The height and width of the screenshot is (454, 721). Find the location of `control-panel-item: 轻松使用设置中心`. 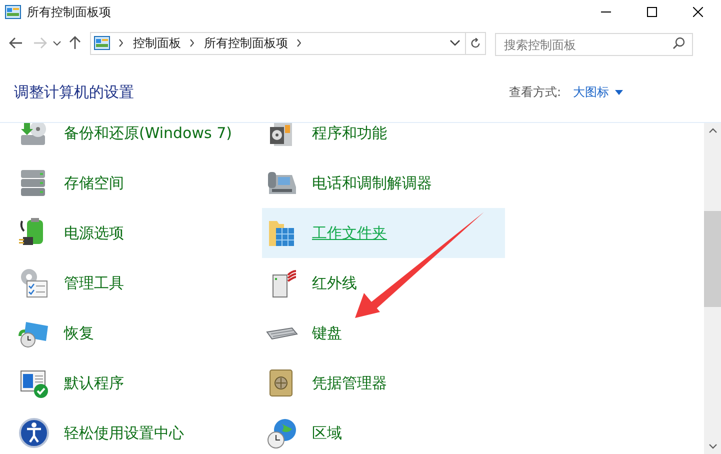

control-panel-item: 轻松使用设置中心 is located at coordinates (138, 431).